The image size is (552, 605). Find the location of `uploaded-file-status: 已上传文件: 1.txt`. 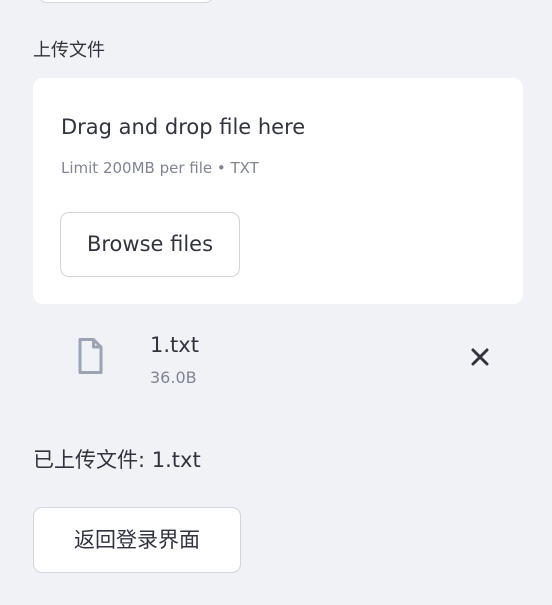

uploaded-file-status: 已上传文件: 1.txt is located at coordinates (117, 460).